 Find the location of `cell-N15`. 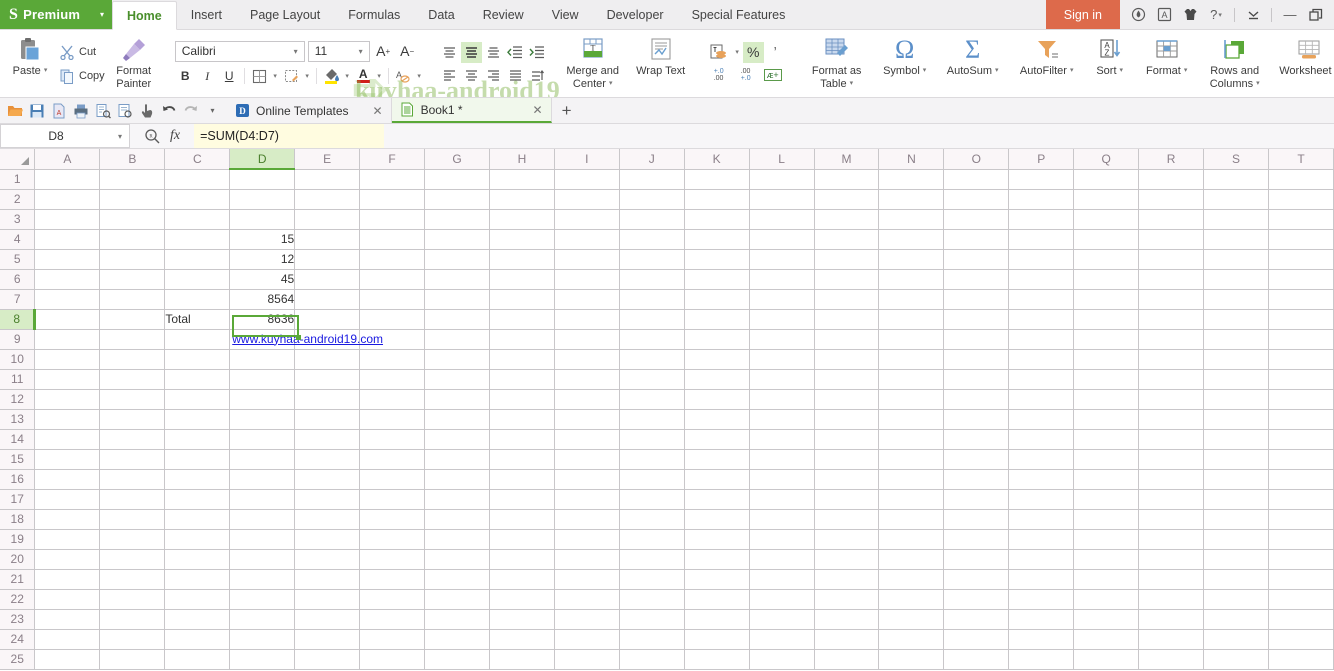

cell-N15 is located at coordinates (911, 459).